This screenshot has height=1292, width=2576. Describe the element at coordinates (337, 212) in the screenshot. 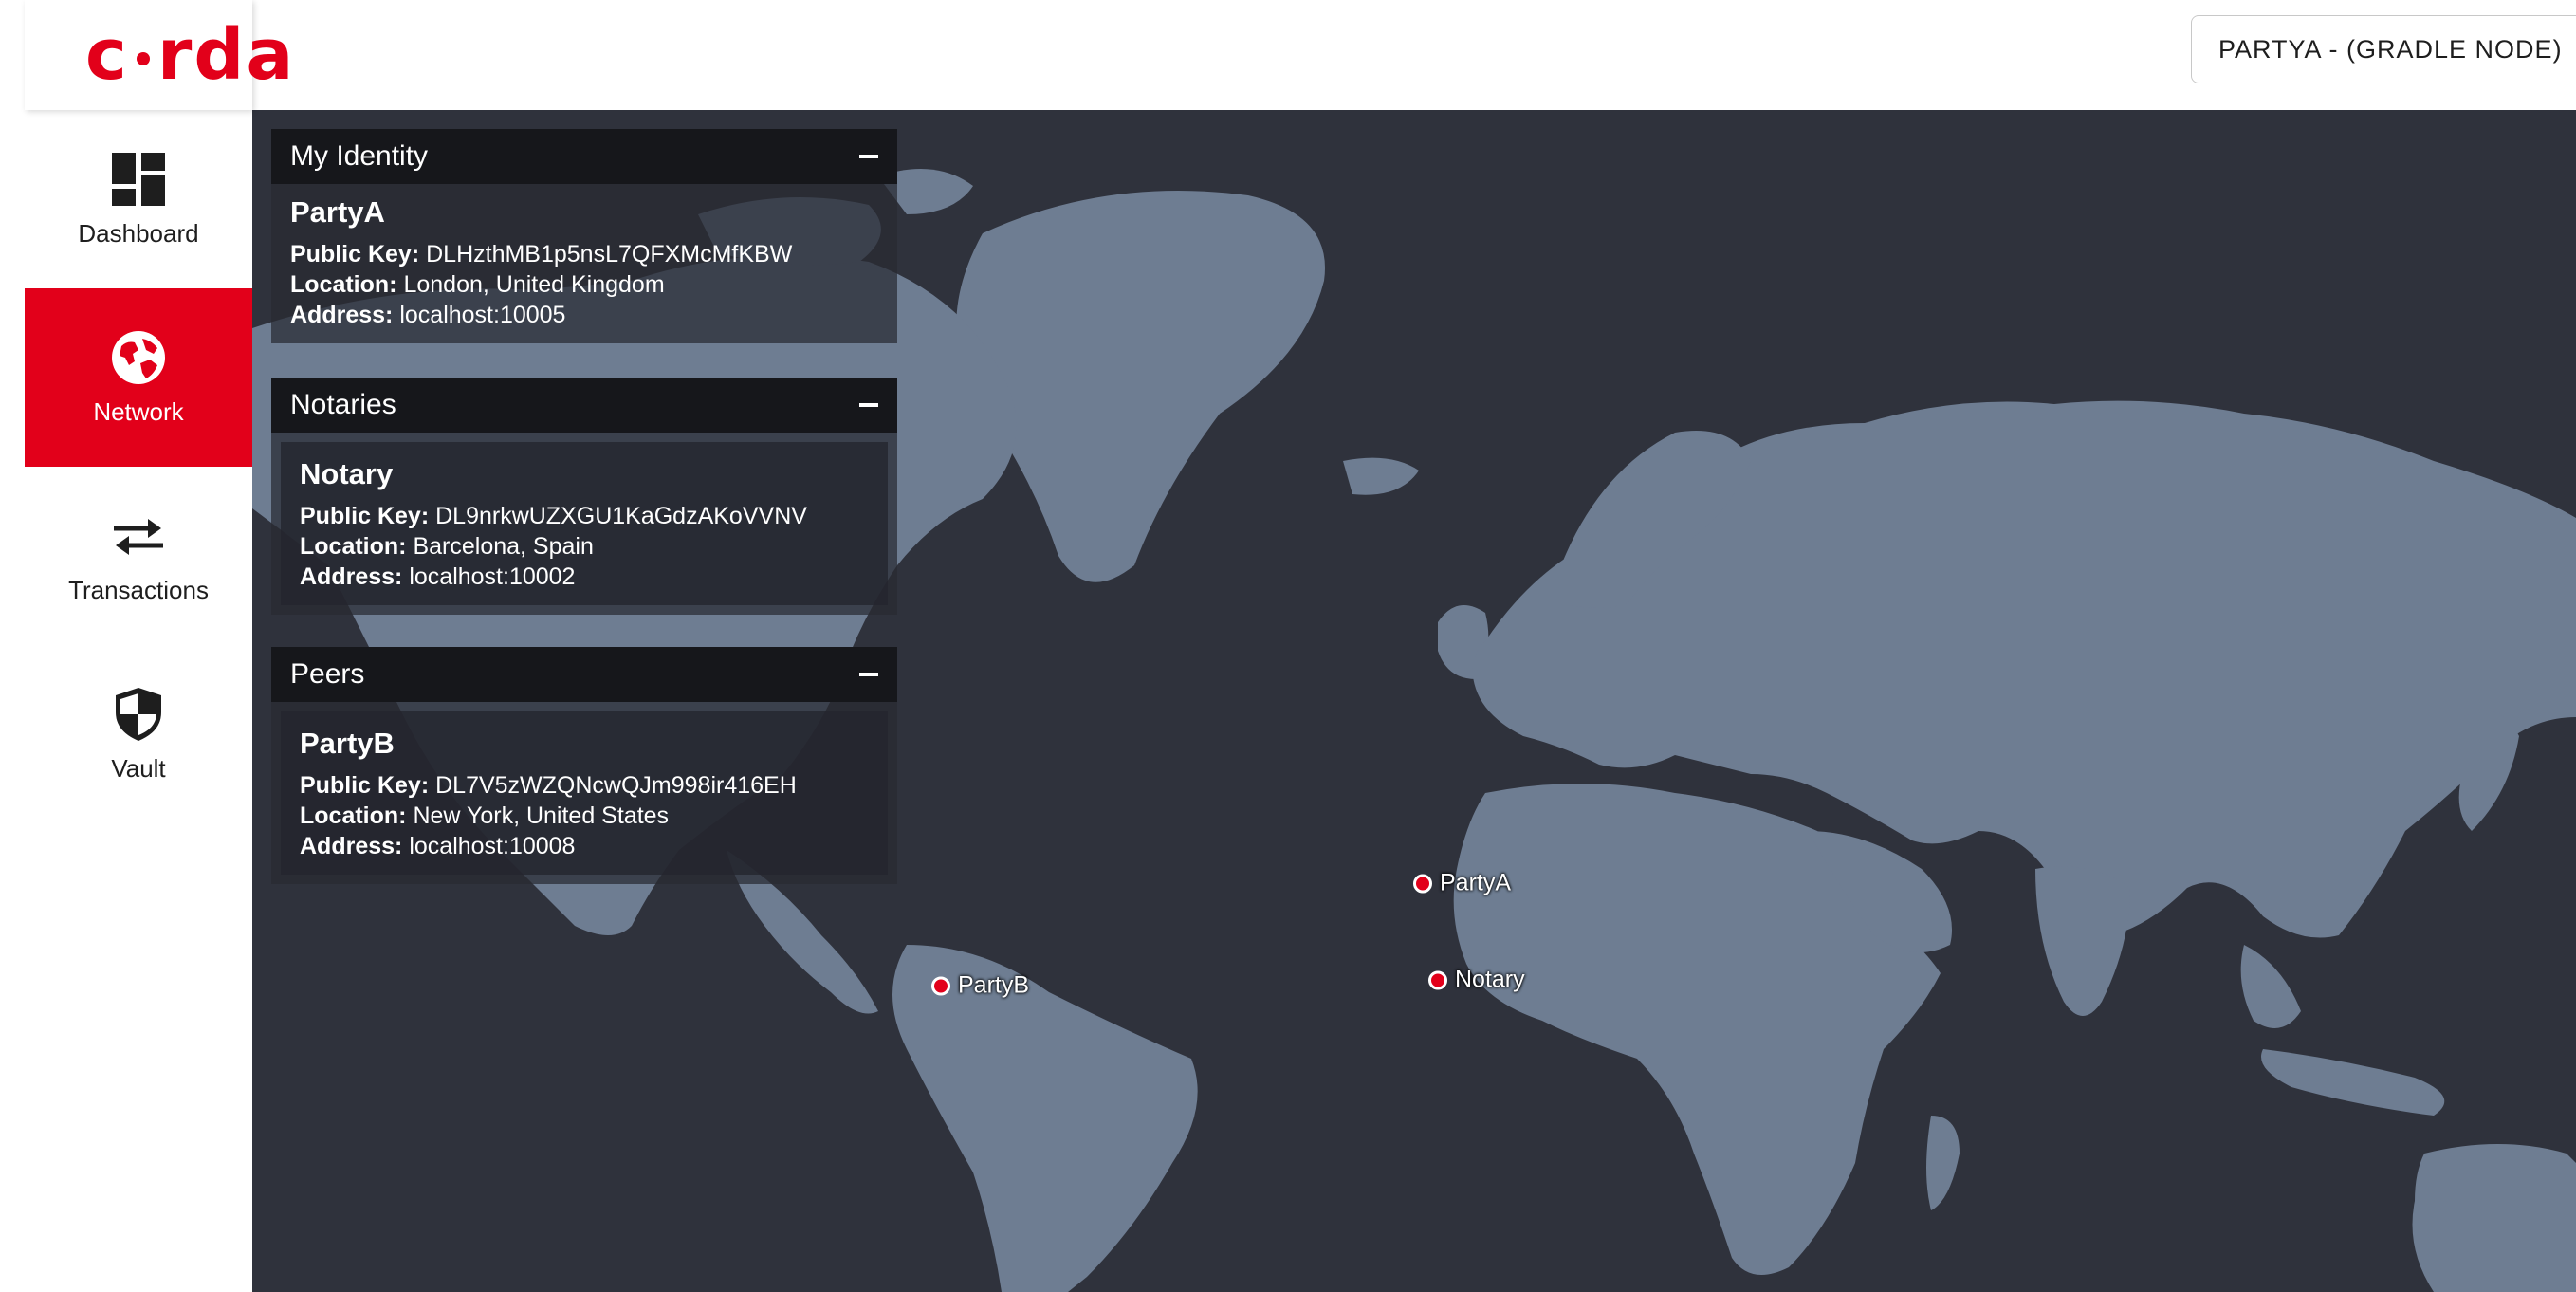

I see `node-name: PartyA` at that location.